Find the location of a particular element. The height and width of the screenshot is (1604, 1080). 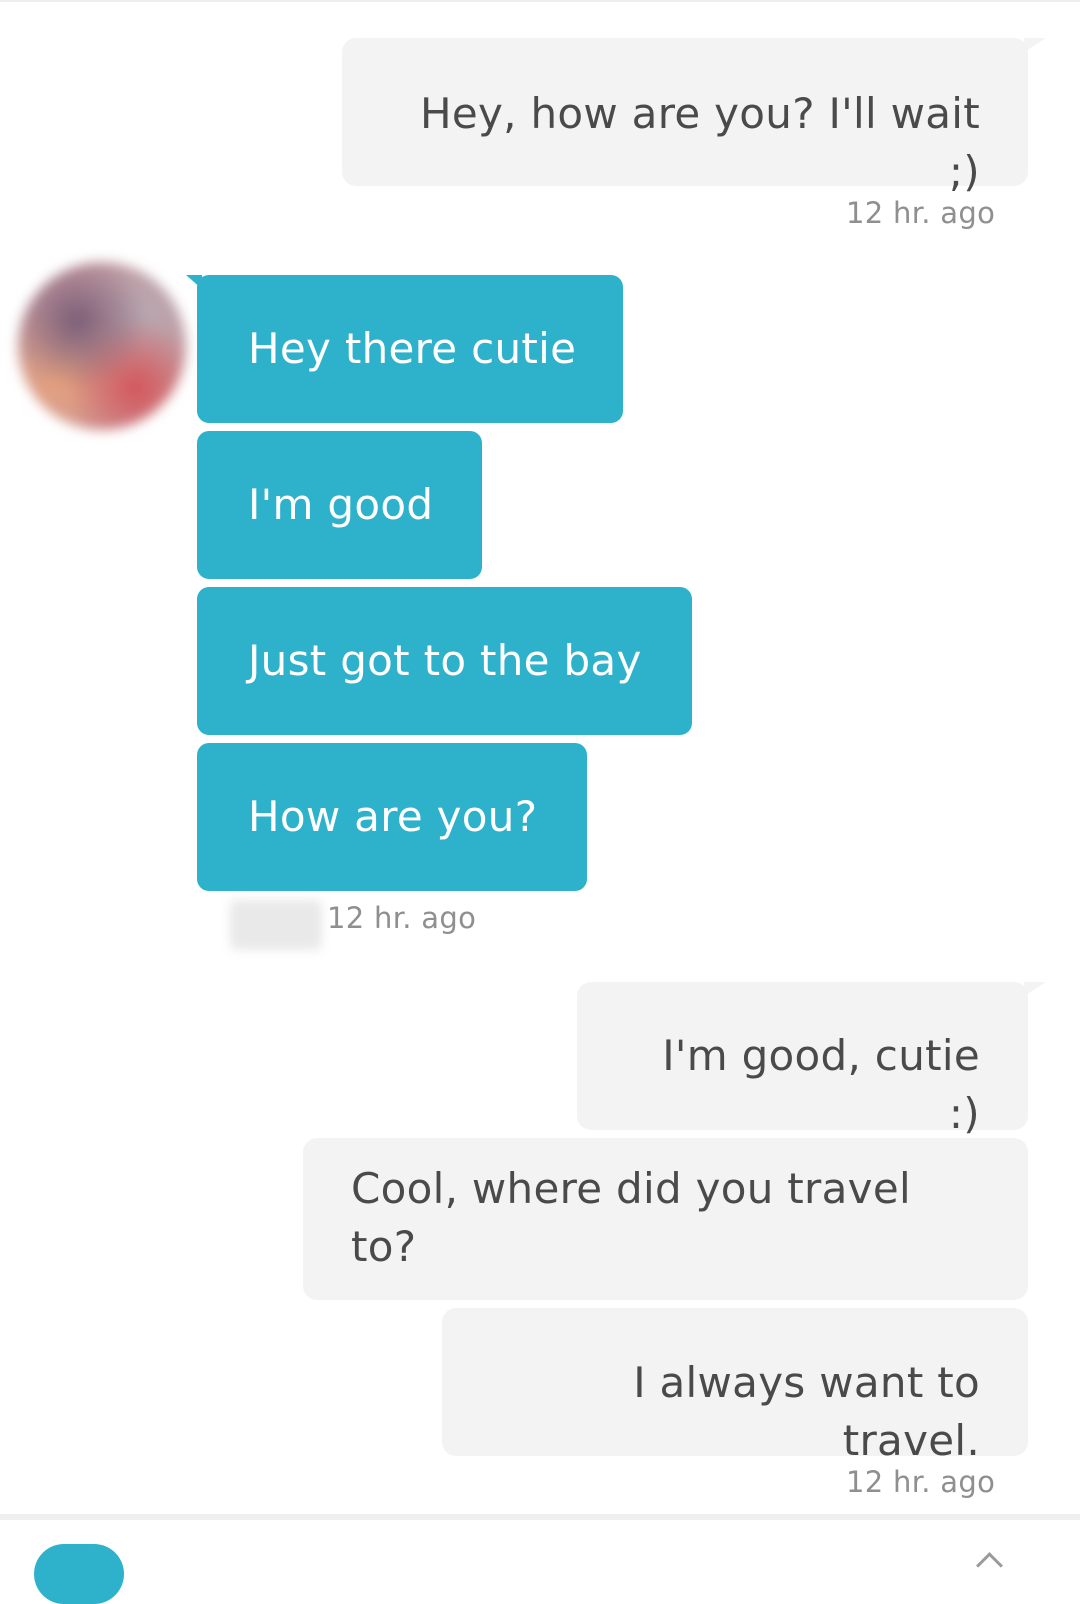

chevron-up-icon is located at coordinates (989, 1565).